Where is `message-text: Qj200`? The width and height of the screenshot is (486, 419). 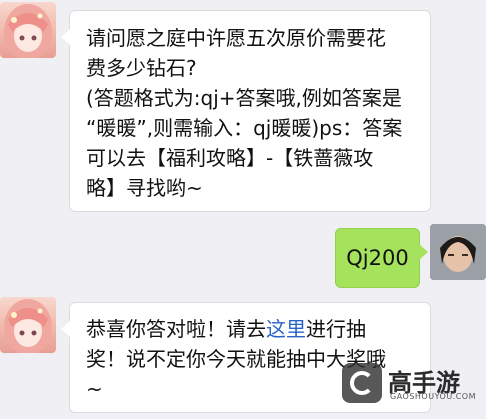
message-text: Qj200 is located at coordinates (377, 258).